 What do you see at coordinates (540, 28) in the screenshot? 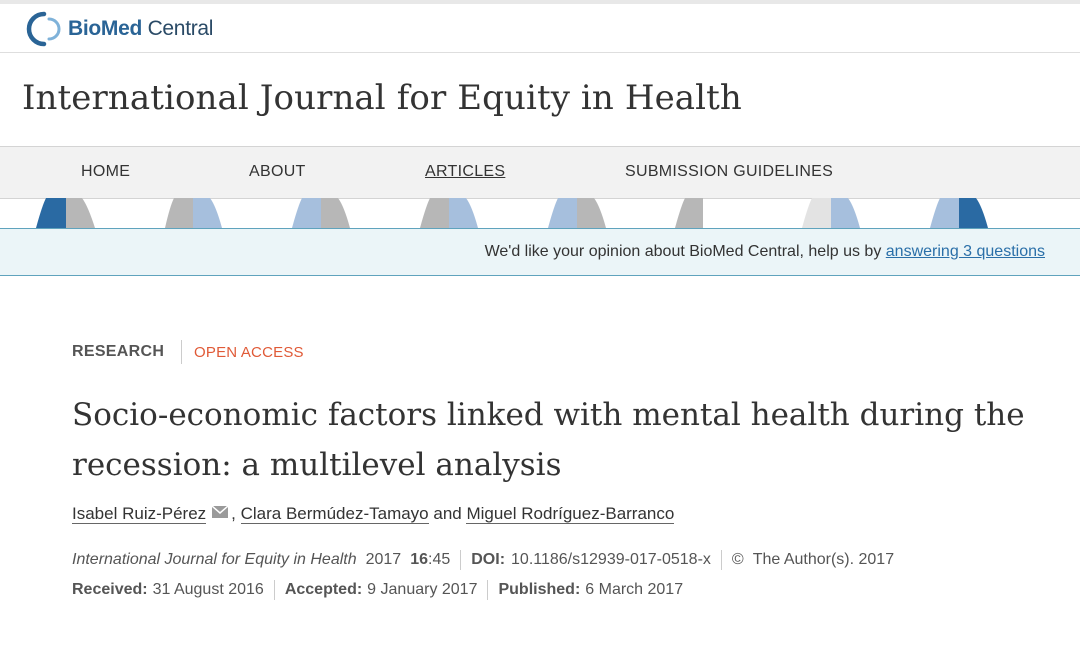
I see `logo-bar: BioMed Central` at bounding box center [540, 28].